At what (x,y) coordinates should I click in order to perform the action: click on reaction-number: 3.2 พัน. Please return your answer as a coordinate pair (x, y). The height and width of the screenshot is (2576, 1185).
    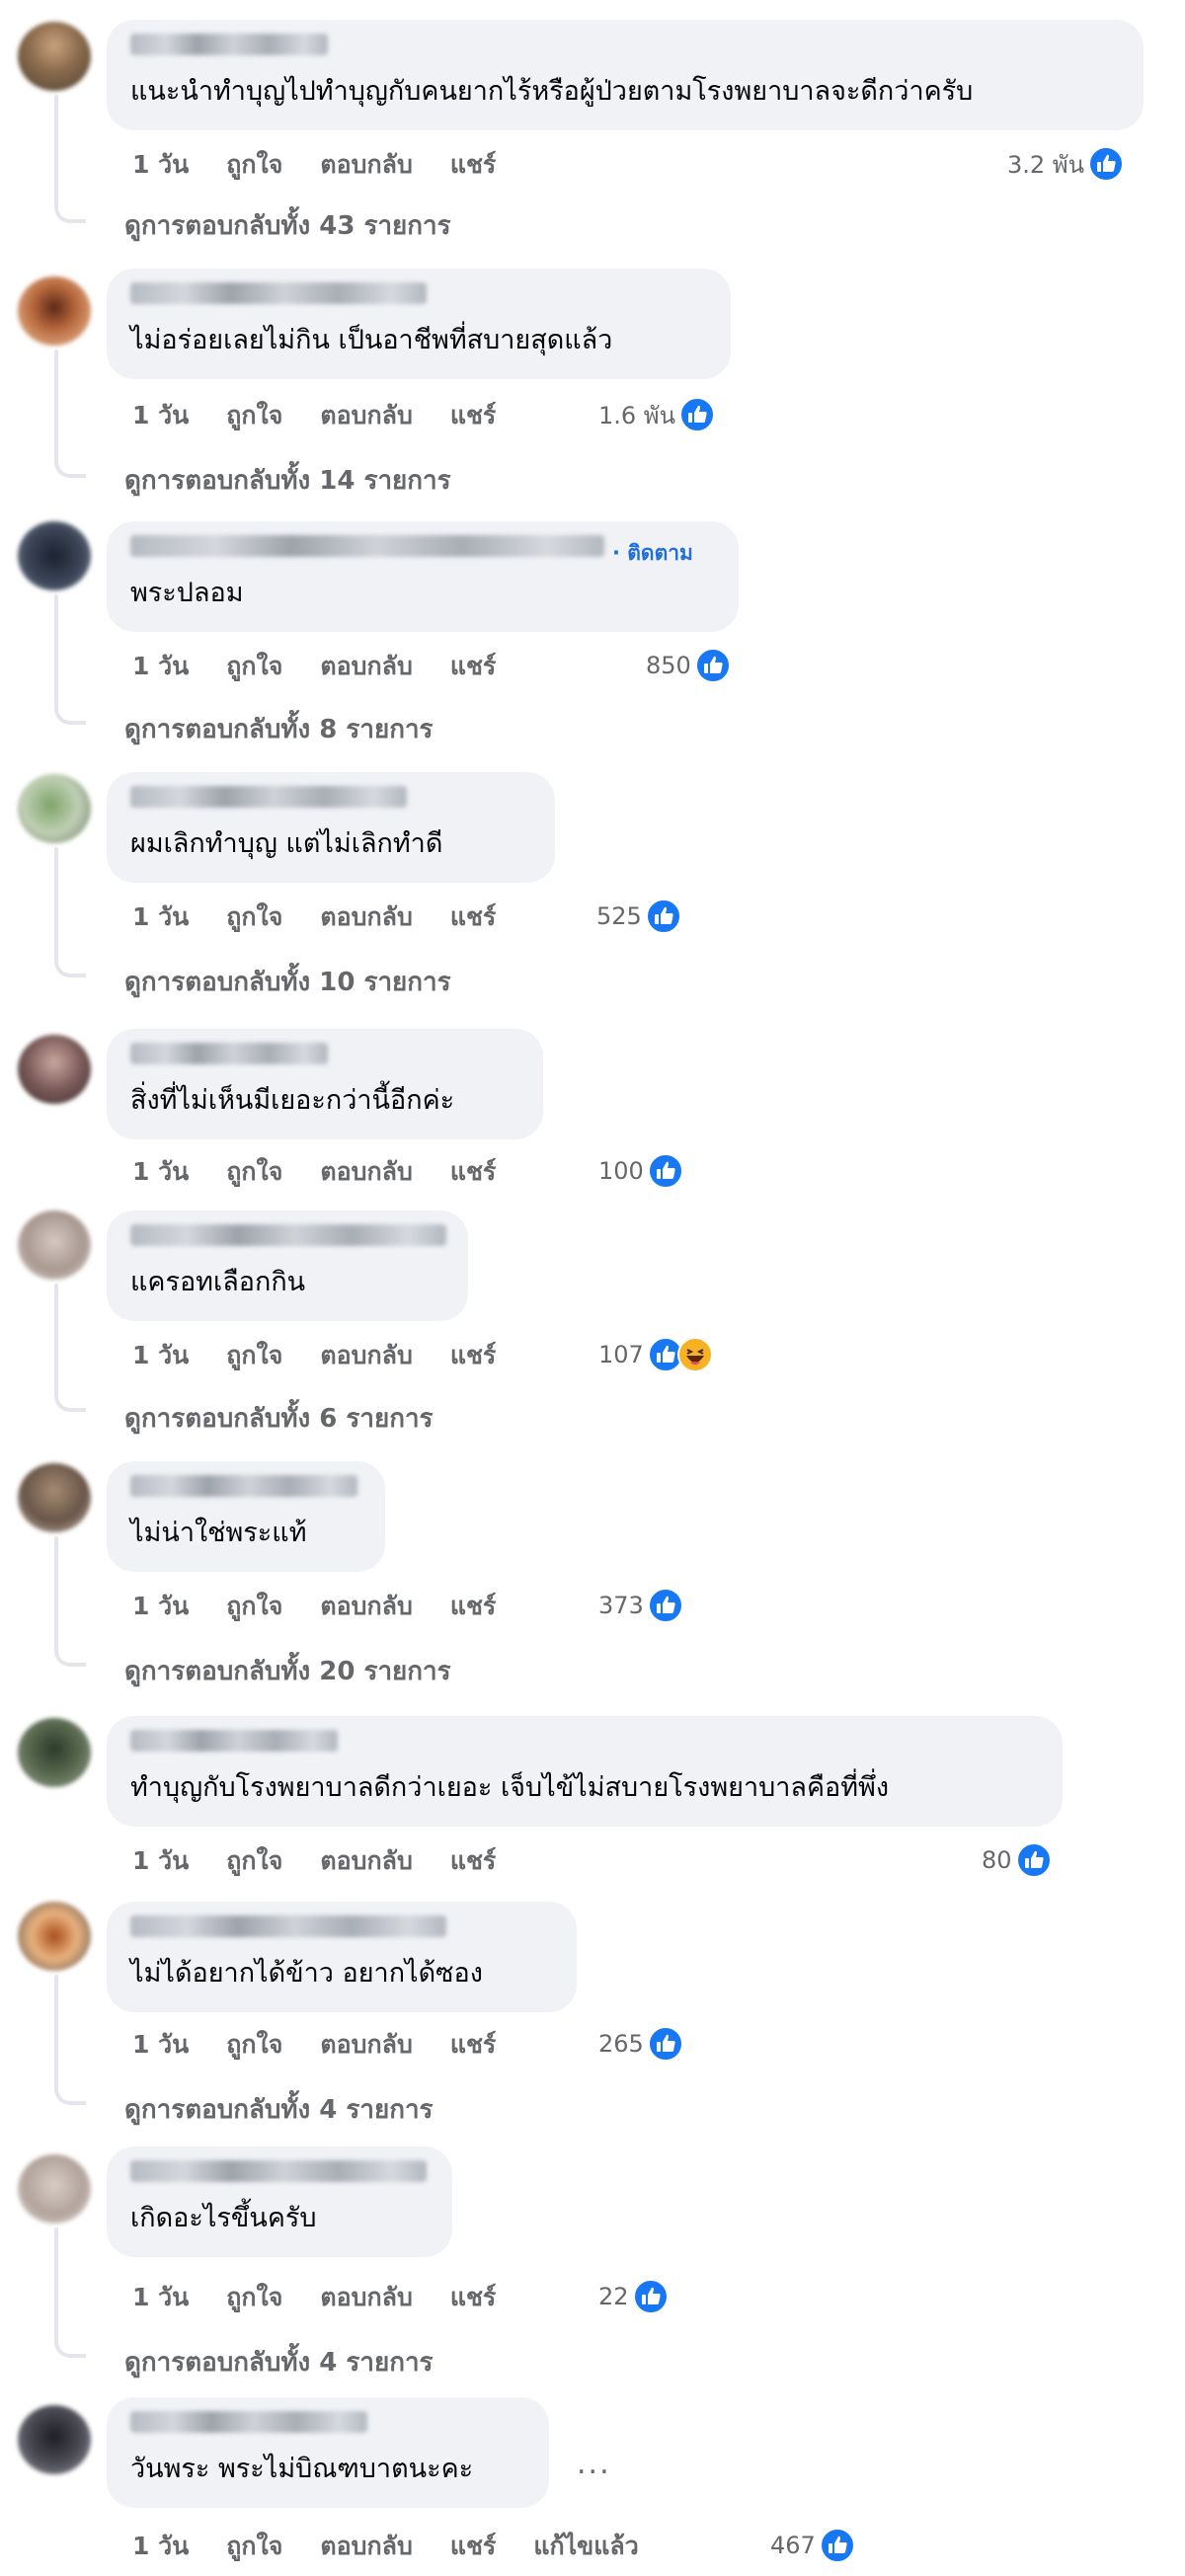
    Looking at the image, I should click on (1046, 164).